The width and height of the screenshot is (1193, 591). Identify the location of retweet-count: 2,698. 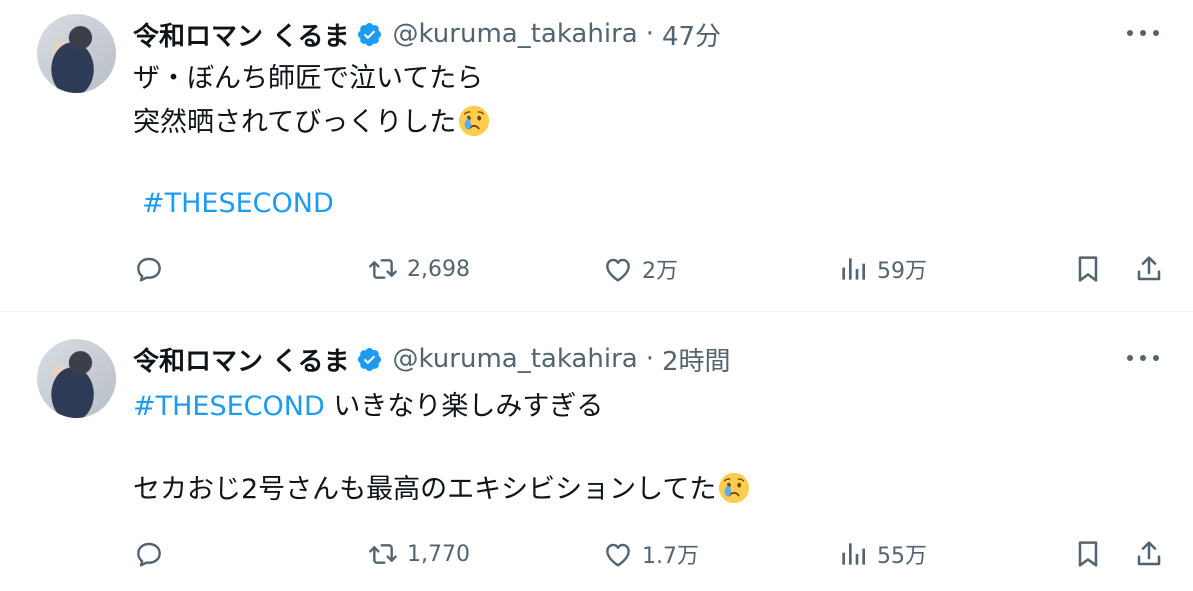
(438, 269).